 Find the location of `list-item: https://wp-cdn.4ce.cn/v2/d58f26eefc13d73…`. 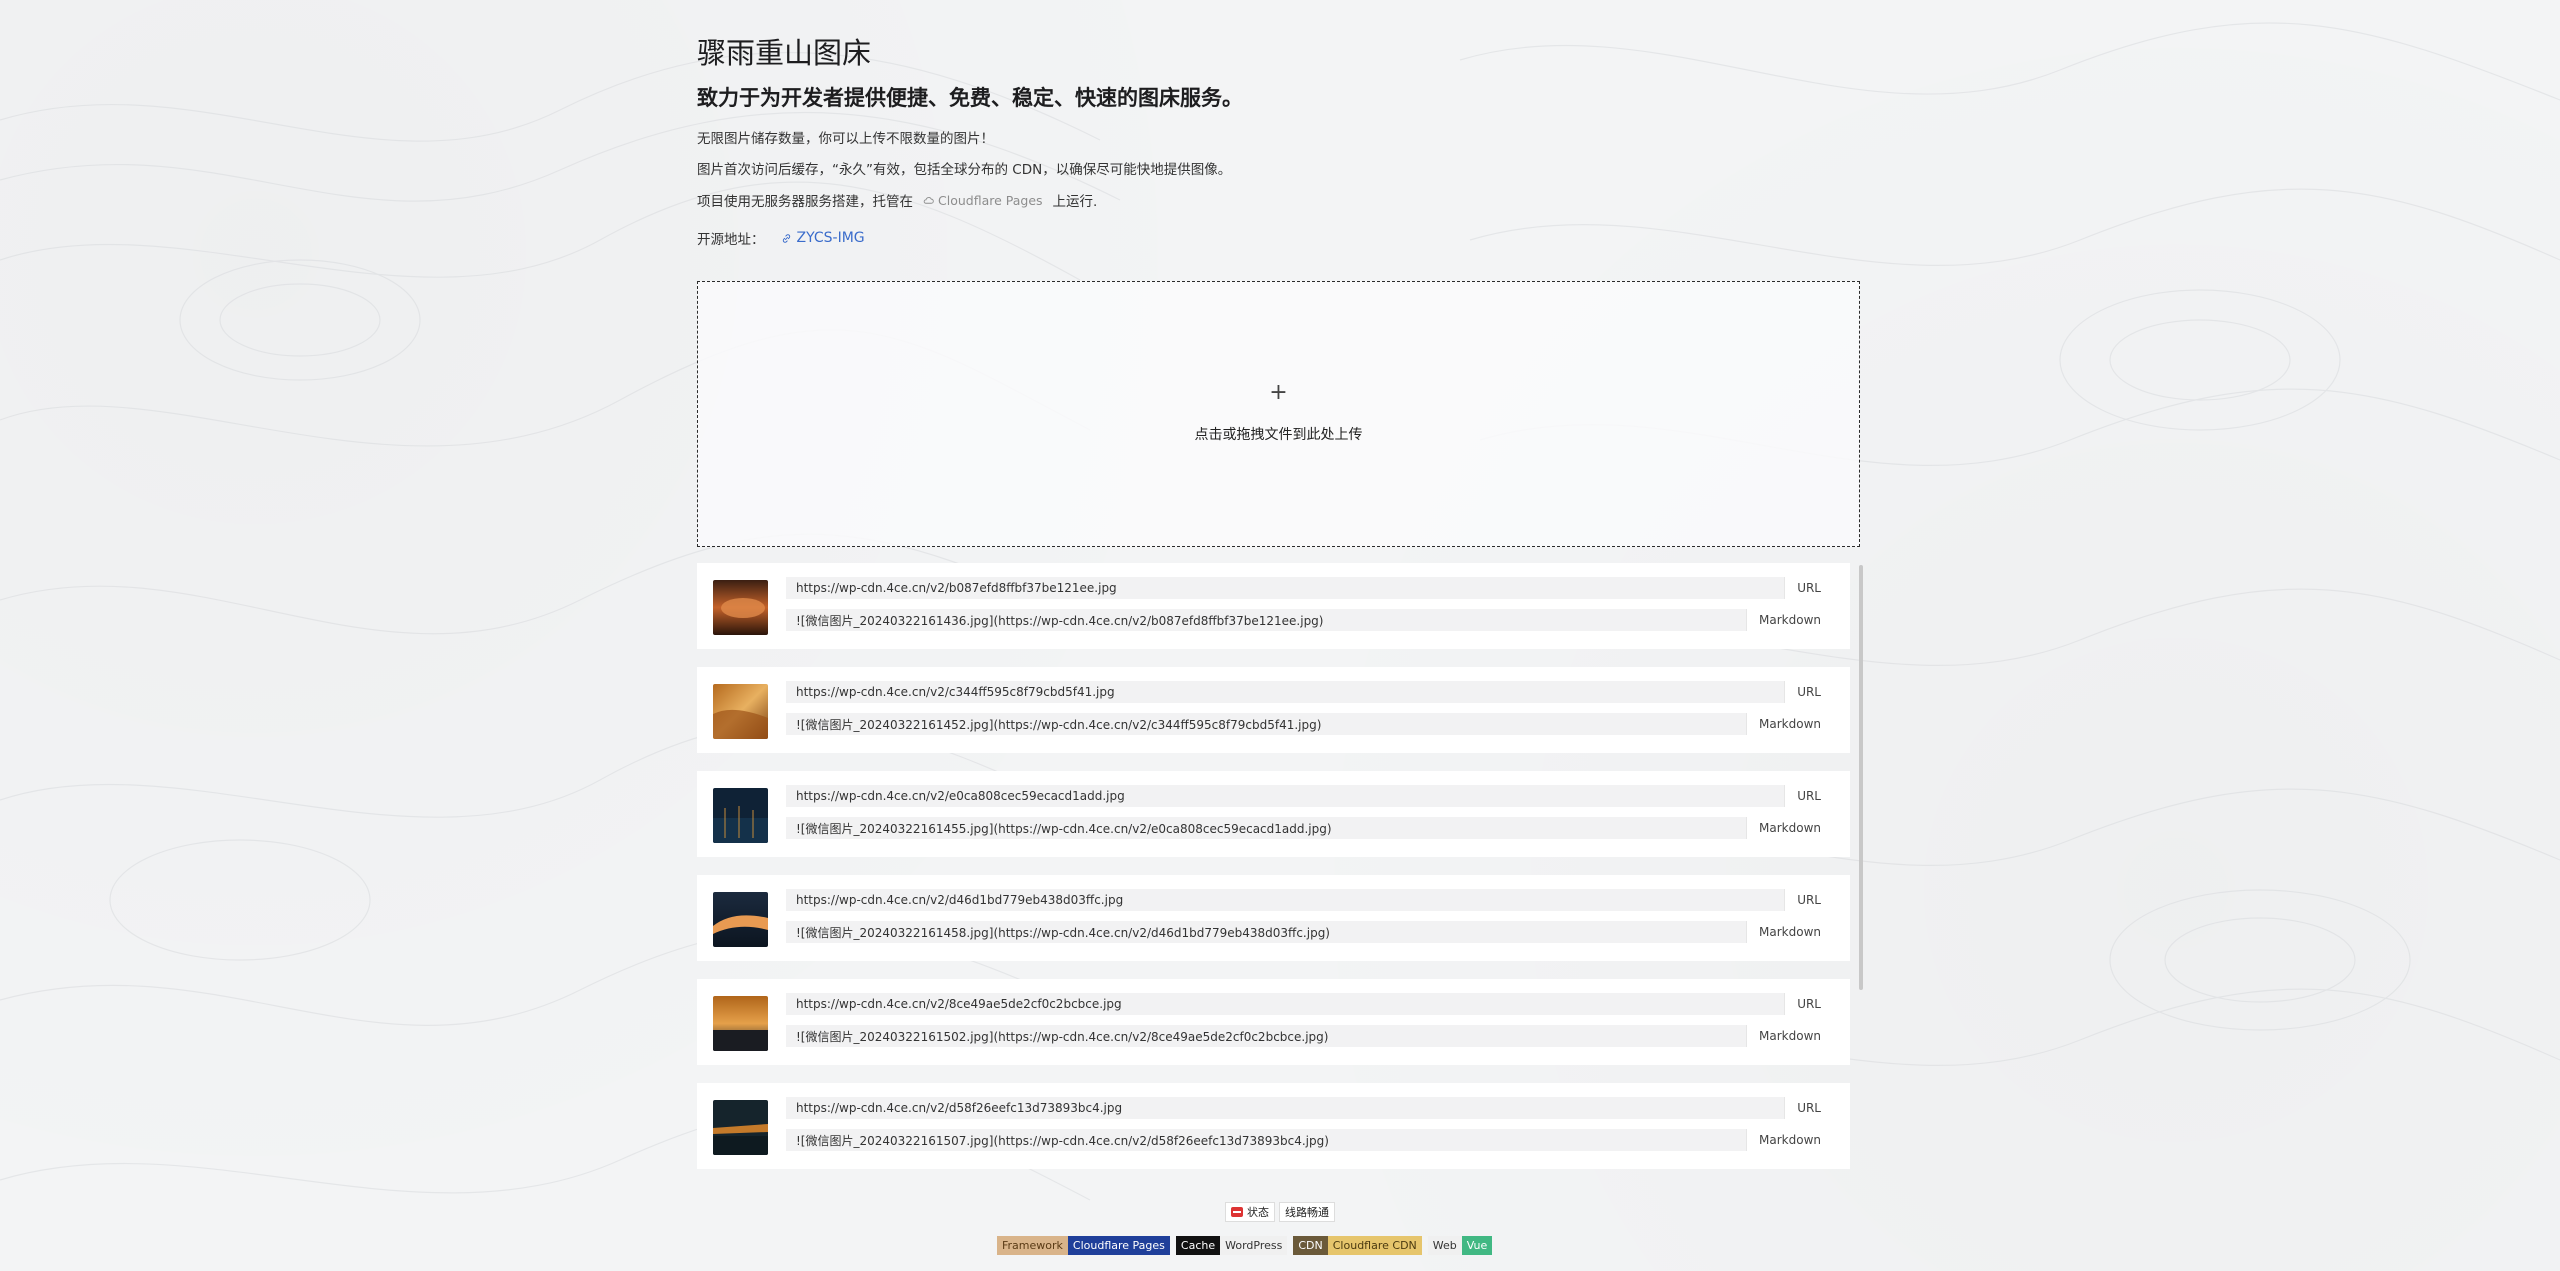

list-item: https://wp-cdn.4ce.cn/v2/d58f26eefc13d73… is located at coordinates (1273, 1126).